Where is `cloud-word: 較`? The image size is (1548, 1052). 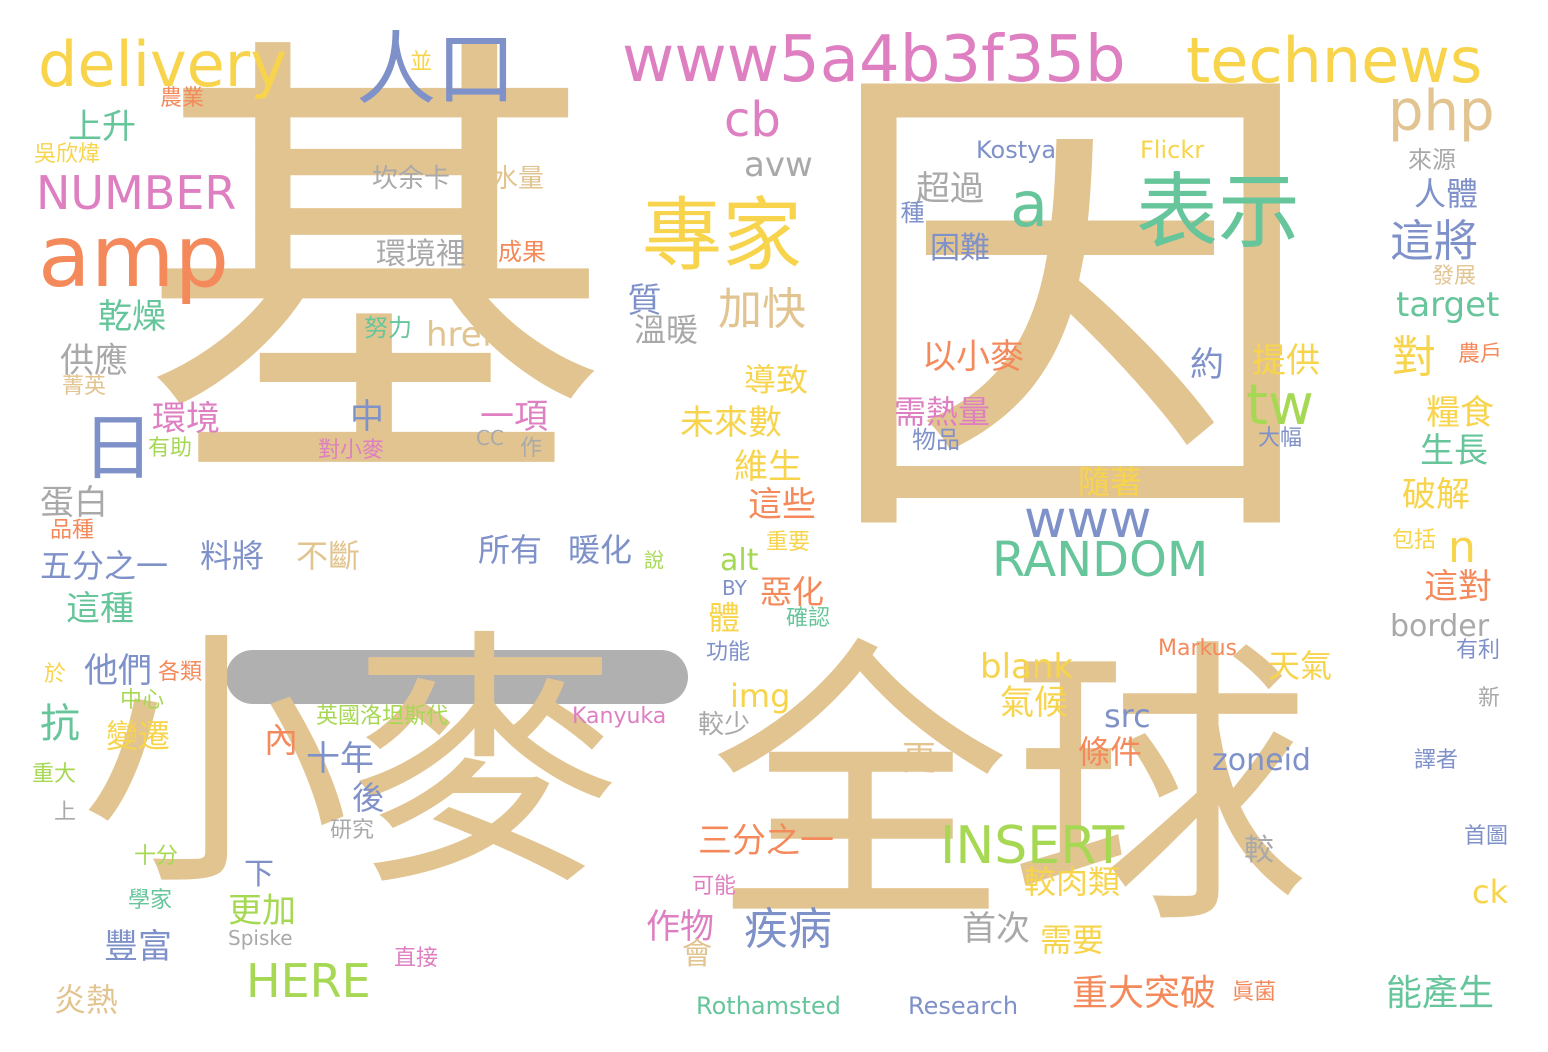
cloud-word: 較 is located at coordinates (1259, 850).